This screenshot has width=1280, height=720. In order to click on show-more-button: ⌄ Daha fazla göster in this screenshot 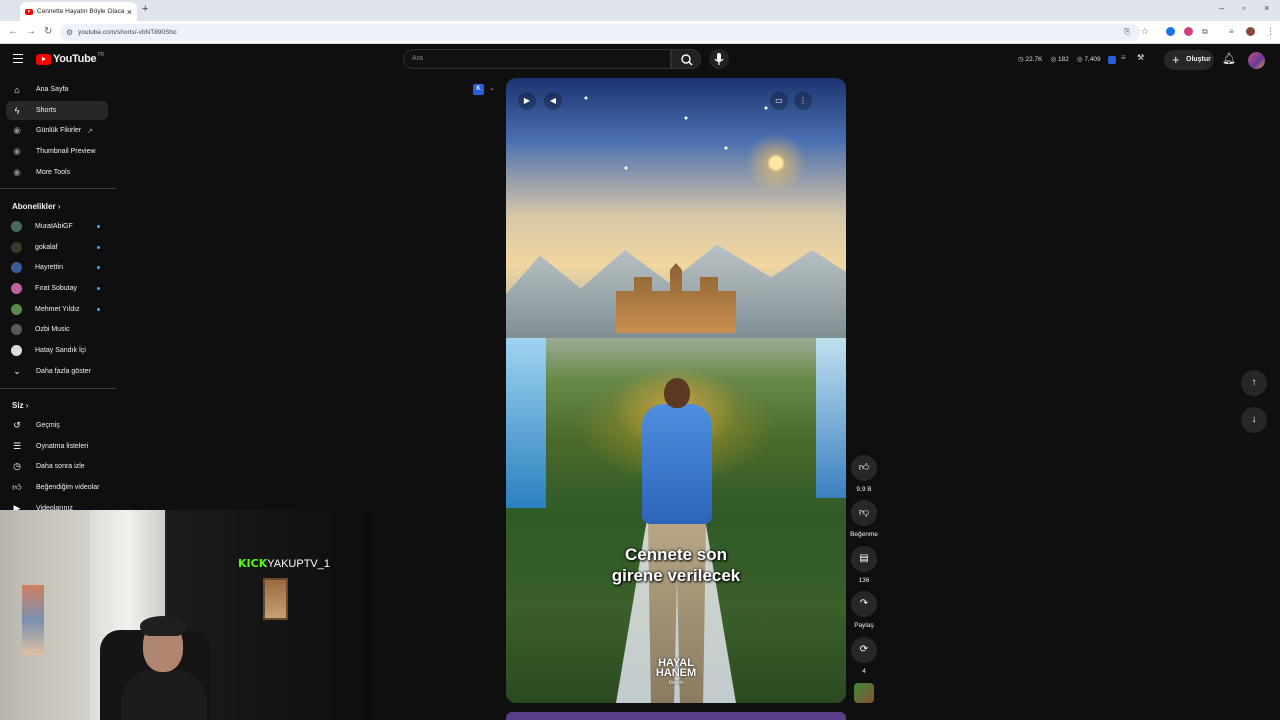, I will do `click(57, 371)`.